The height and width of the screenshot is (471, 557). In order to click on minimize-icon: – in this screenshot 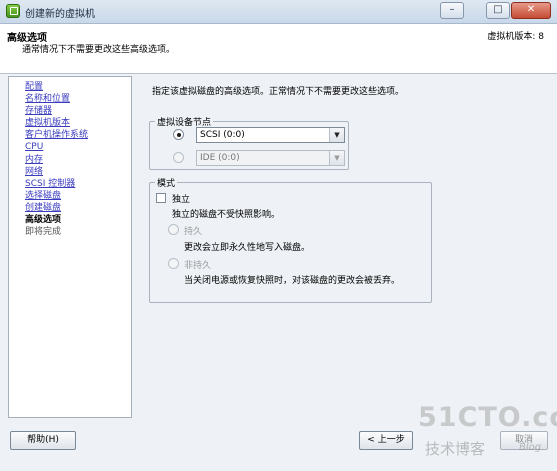, I will do `click(452, 10)`.